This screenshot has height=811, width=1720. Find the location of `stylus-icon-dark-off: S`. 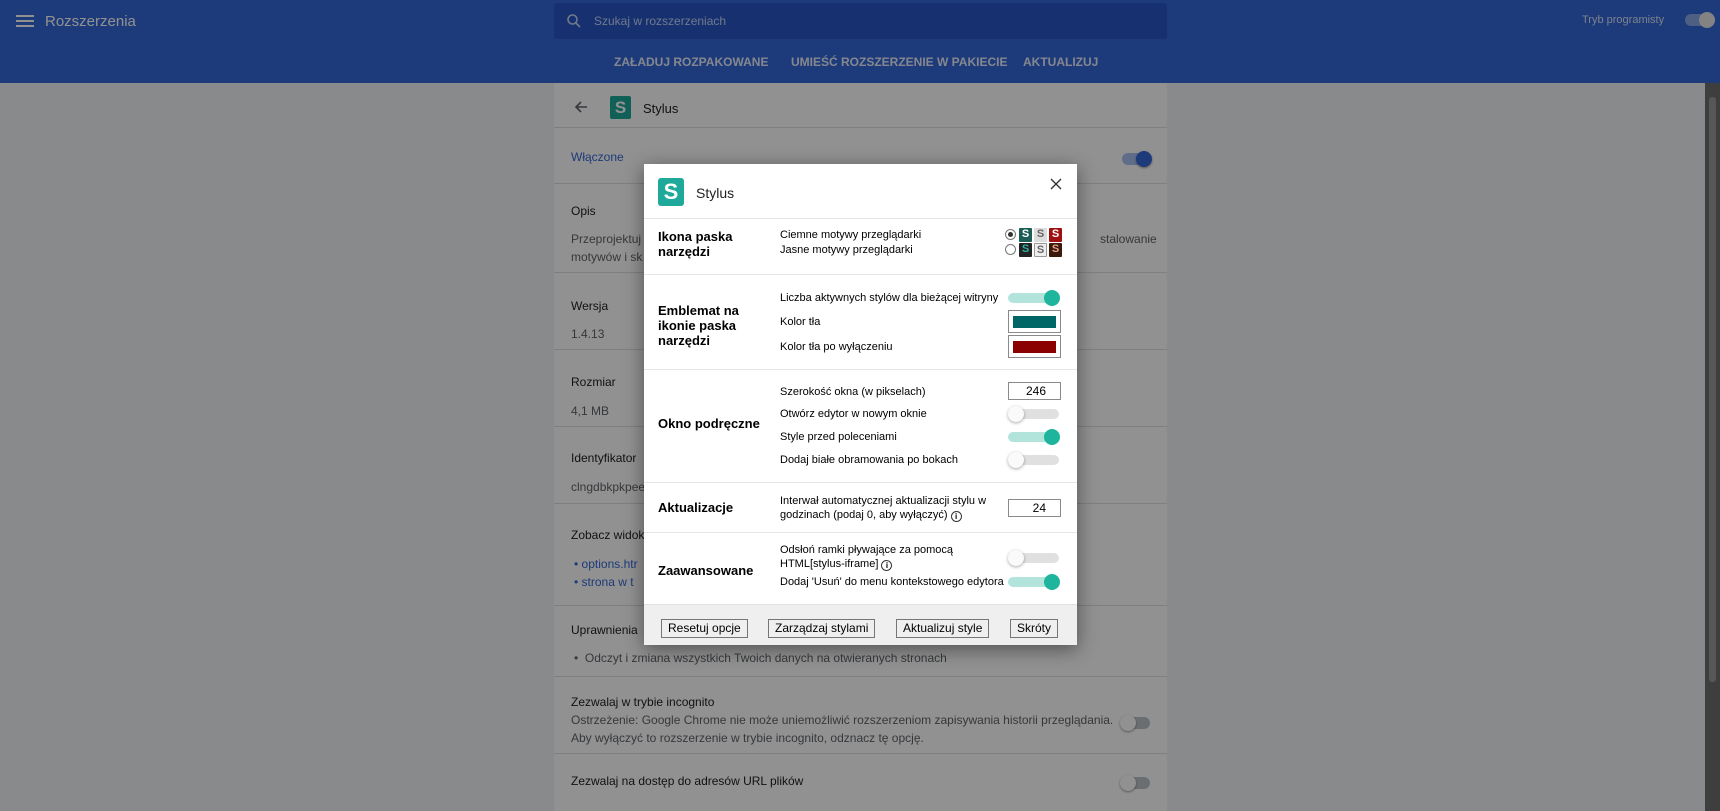

stylus-icon-dark-off: S is located at coordinates (1055, 235).